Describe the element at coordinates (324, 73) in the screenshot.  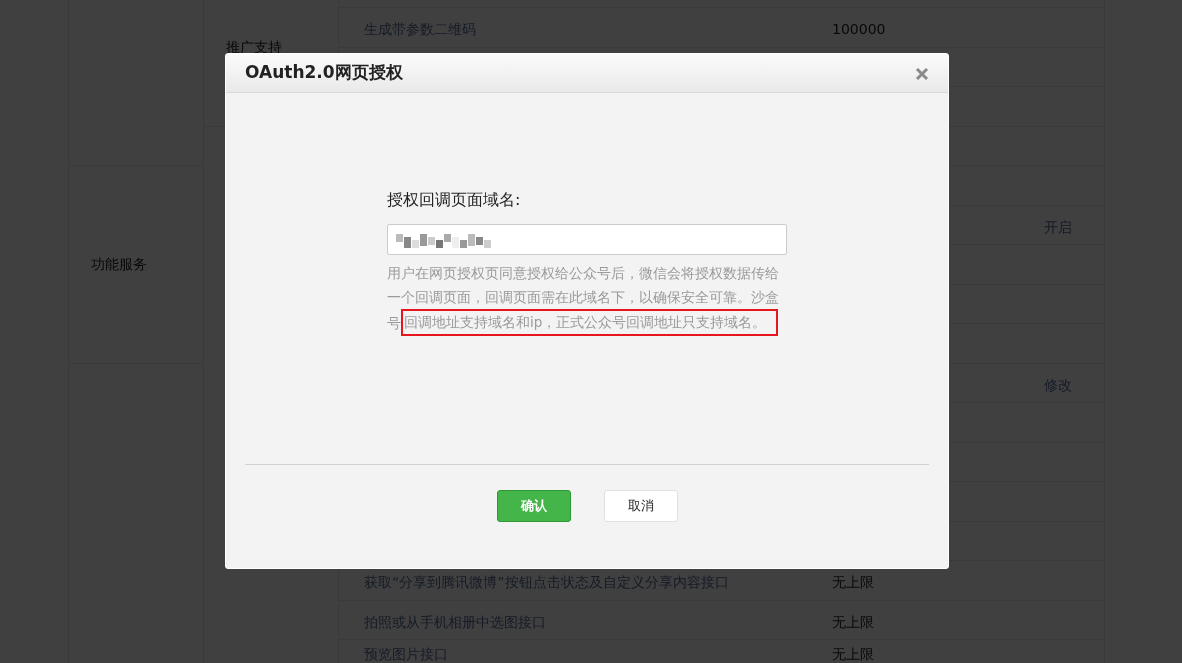
I see `dialog-title: OAuth2.0网页授权` at that location.